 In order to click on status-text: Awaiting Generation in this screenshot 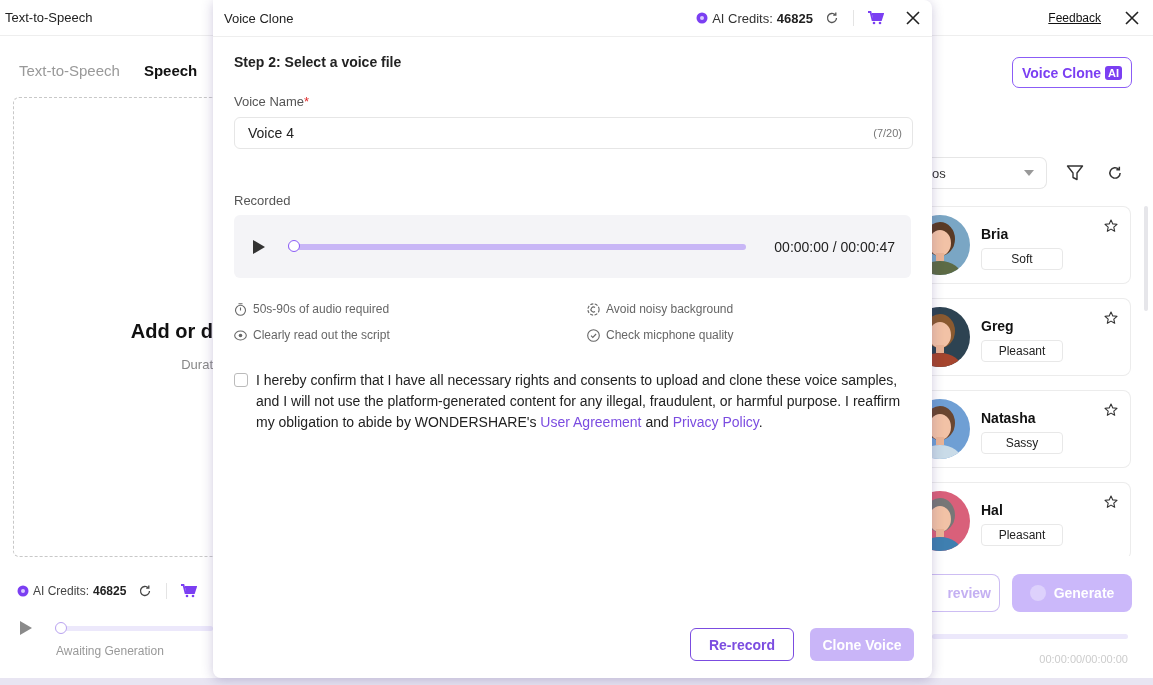, I will do `click(110, 651)`.